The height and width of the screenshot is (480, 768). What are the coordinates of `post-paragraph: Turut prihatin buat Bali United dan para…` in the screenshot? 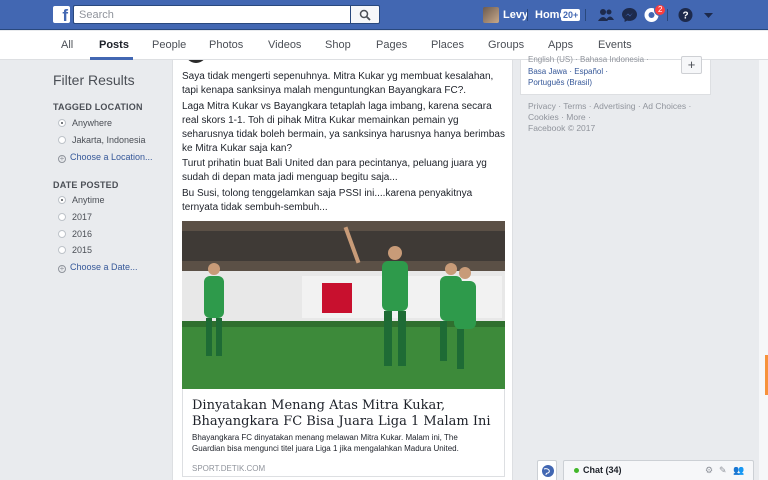 It's located at (334, 170).